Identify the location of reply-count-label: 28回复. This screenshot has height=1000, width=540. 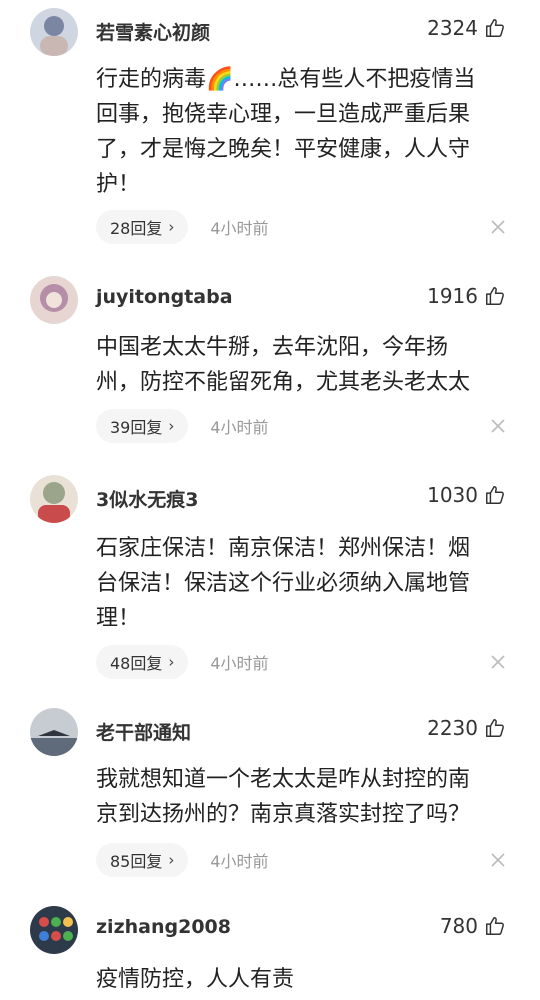
(136, 228).